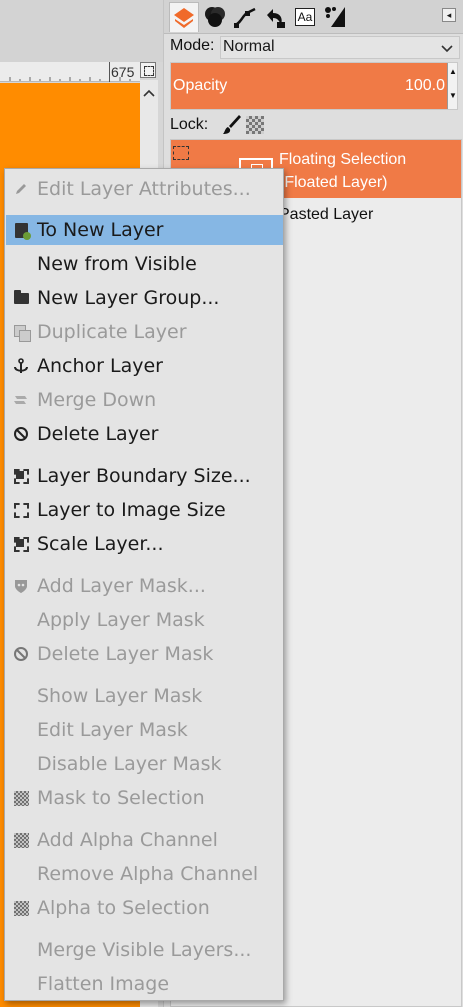 The image size is (463, 1007). I want to click on horizontal-ruler: 675, so click(70, 72).